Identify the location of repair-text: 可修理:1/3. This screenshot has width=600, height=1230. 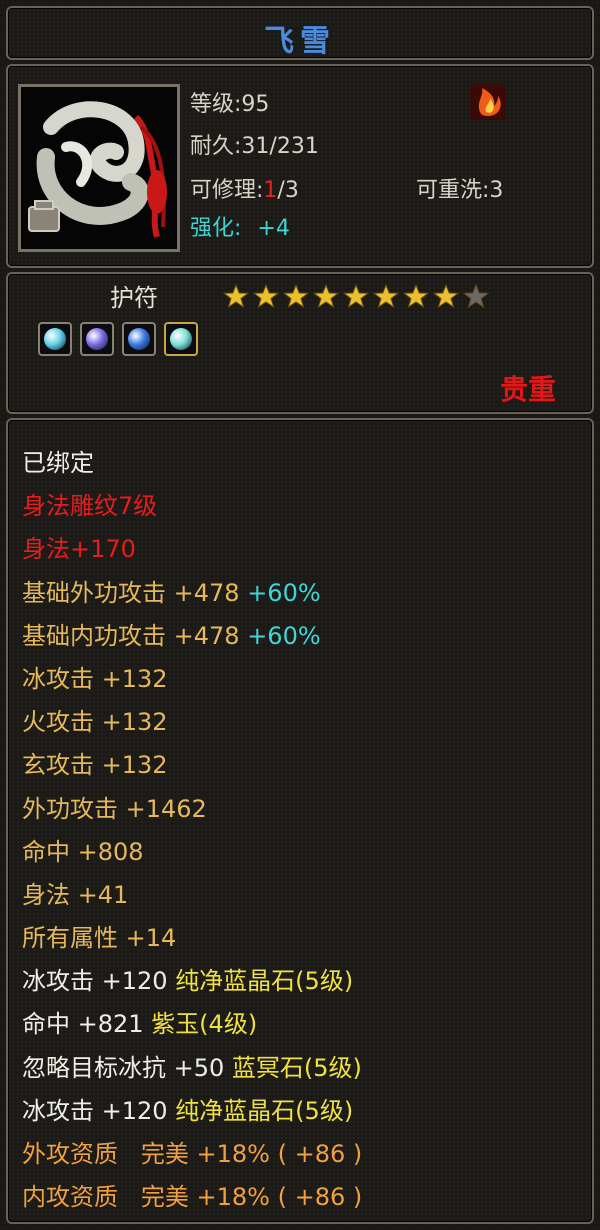
(244, 188).